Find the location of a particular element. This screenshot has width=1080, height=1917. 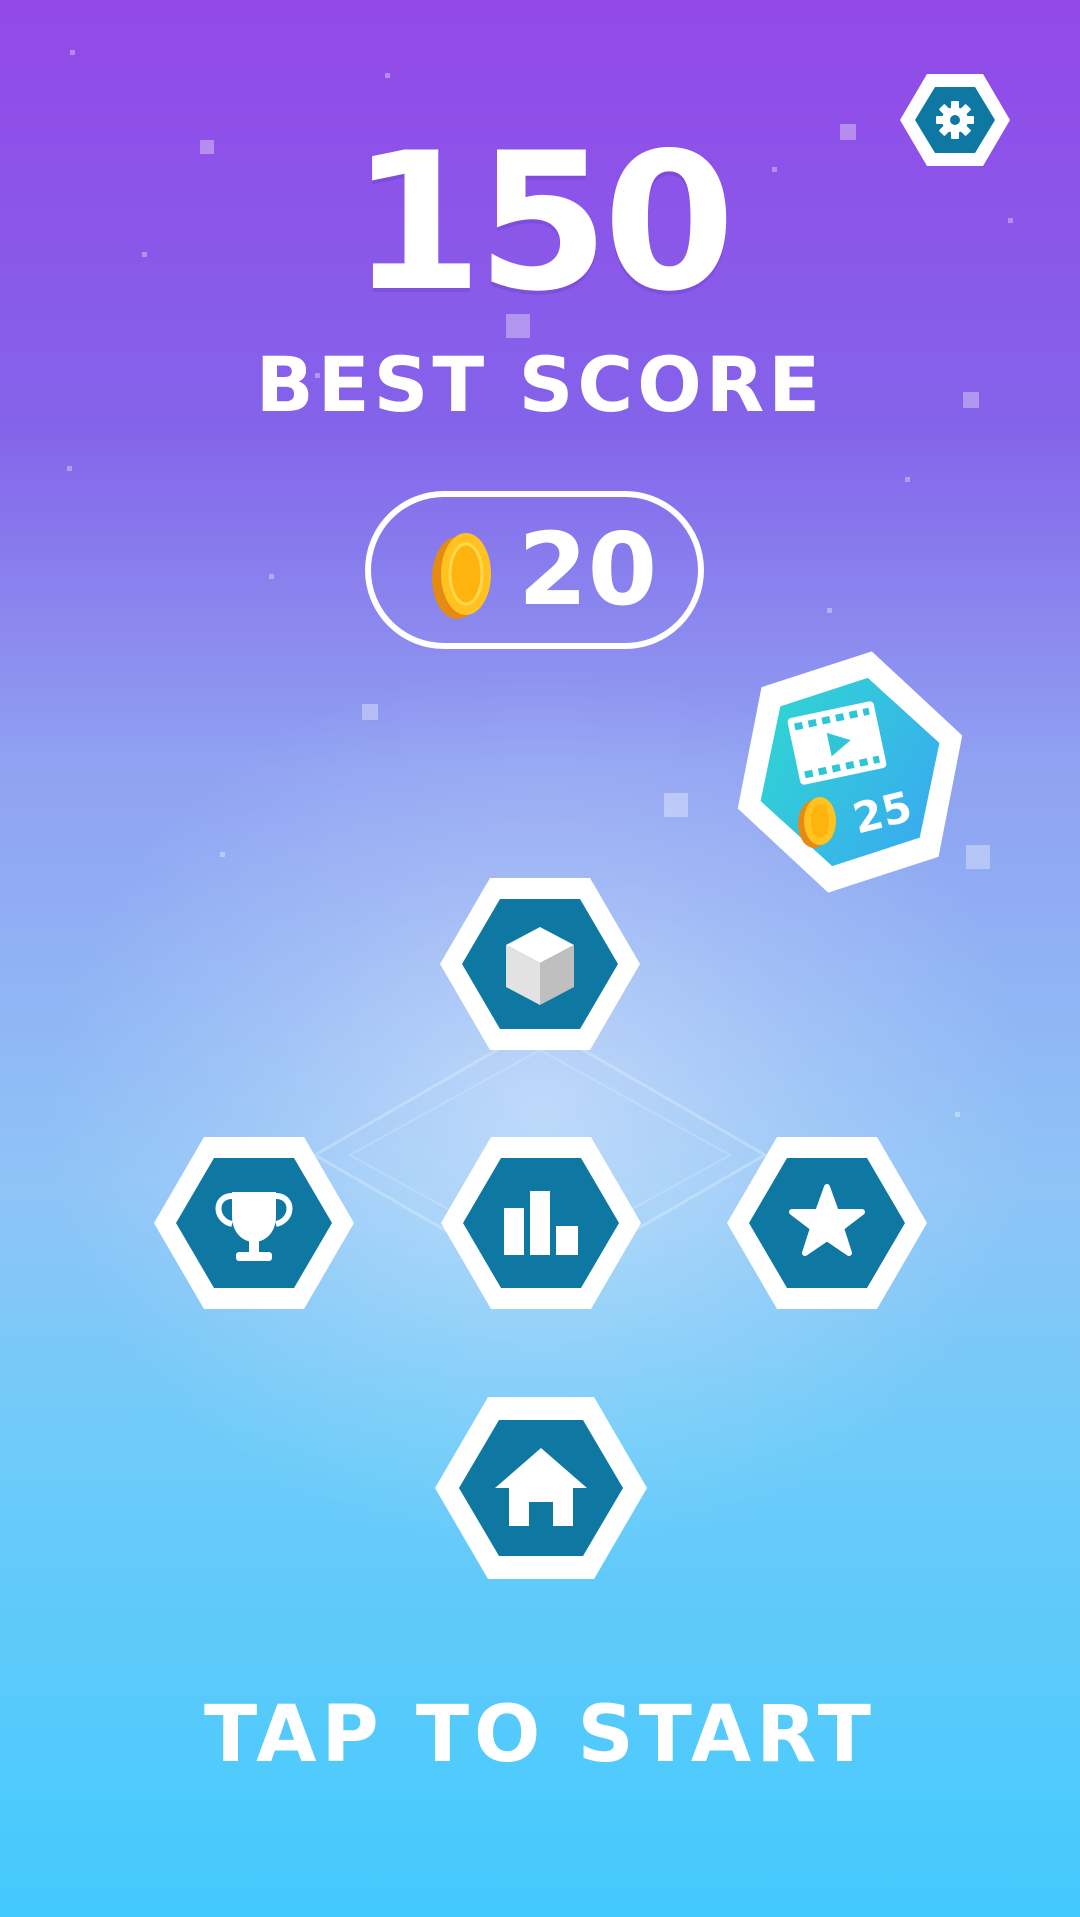

home-button is located at coordinates (541, 1488).